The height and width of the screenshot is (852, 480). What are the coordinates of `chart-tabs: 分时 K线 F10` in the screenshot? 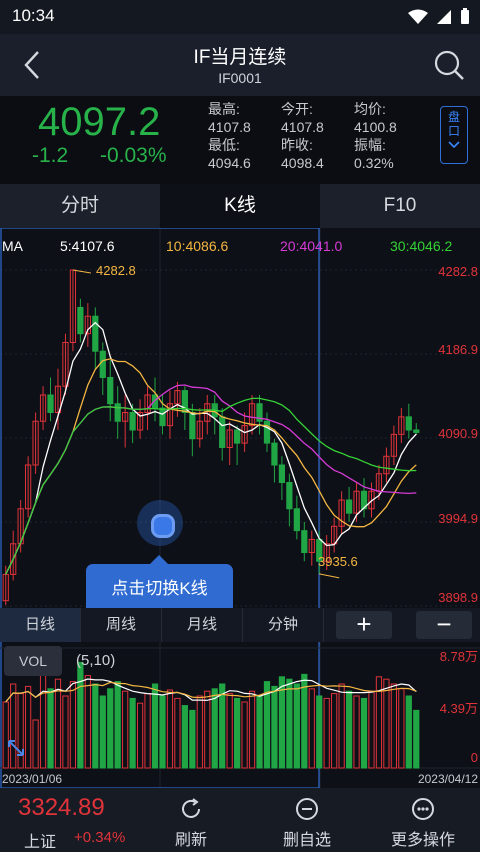 It's located at (240, 206).